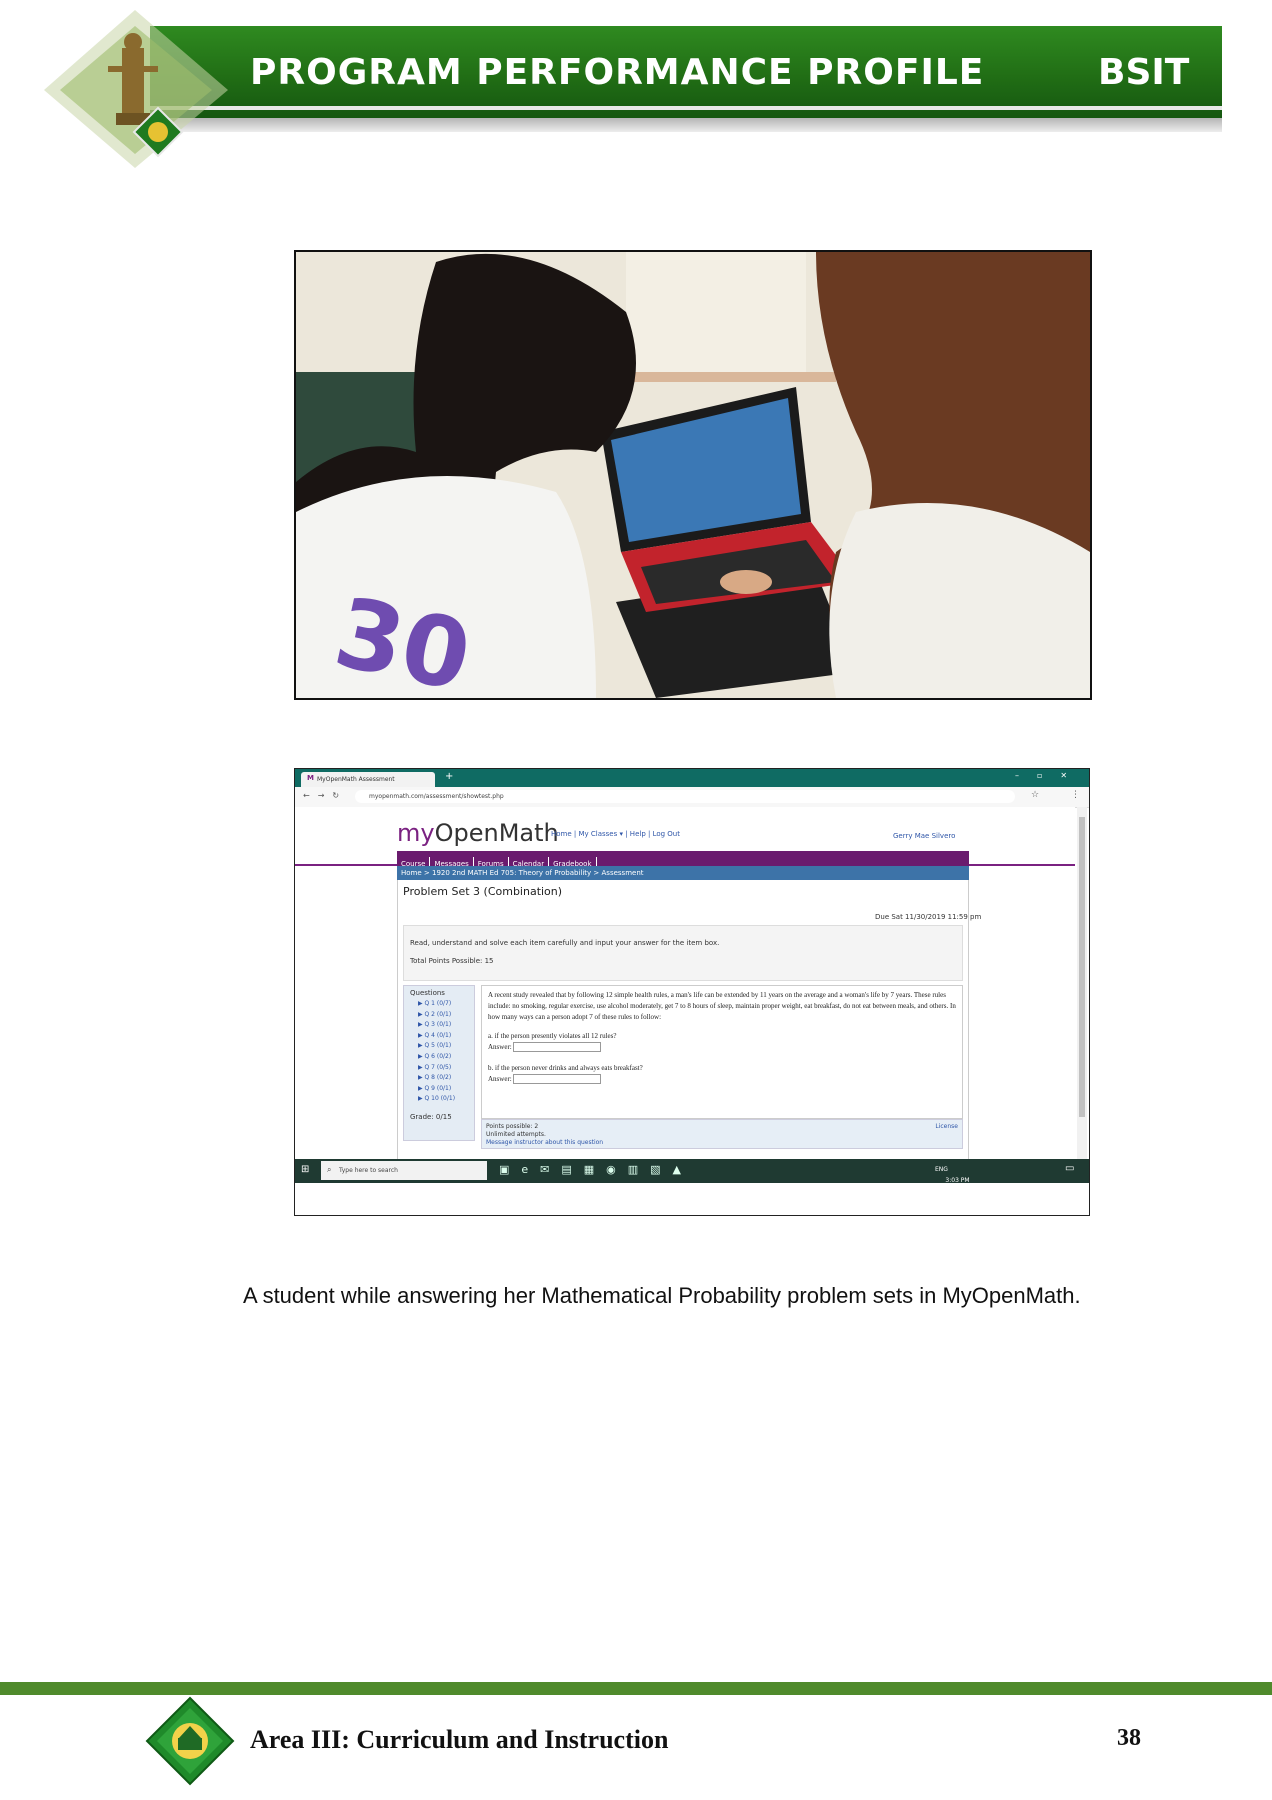 The width and height of the screenshot is (1272, 1800). What do you see at coordinates (952, 1187) in the screenshot?
I see `tray-date: 10/10/2019` at bounding box center [952, 1187].